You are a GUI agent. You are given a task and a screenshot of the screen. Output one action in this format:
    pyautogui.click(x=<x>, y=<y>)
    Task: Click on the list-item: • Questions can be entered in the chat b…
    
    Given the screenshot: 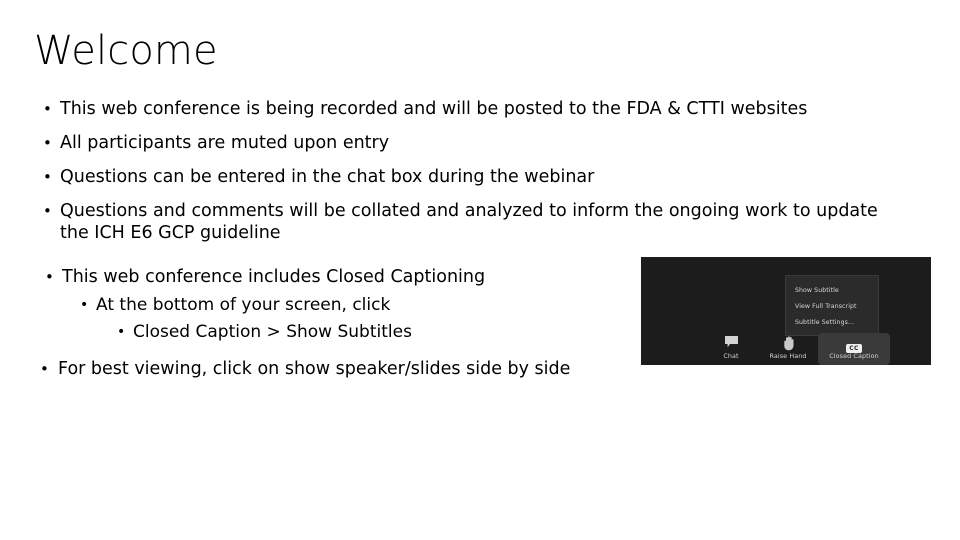 What is the action you would take?
    pyautogui.click(x=465, y=177)
    